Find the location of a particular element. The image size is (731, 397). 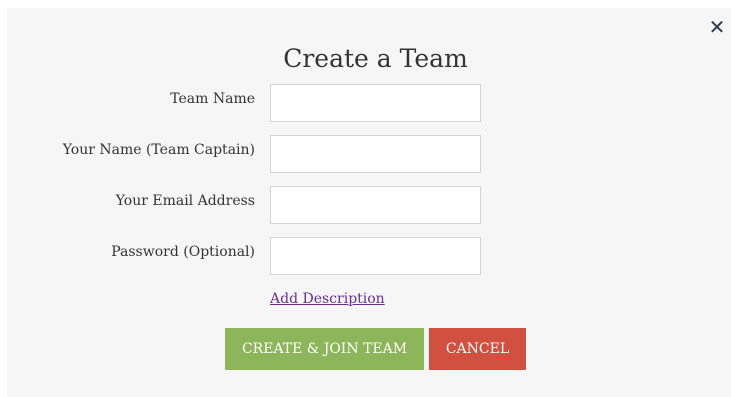

captain-name-input is located at coordinates (375, 154).